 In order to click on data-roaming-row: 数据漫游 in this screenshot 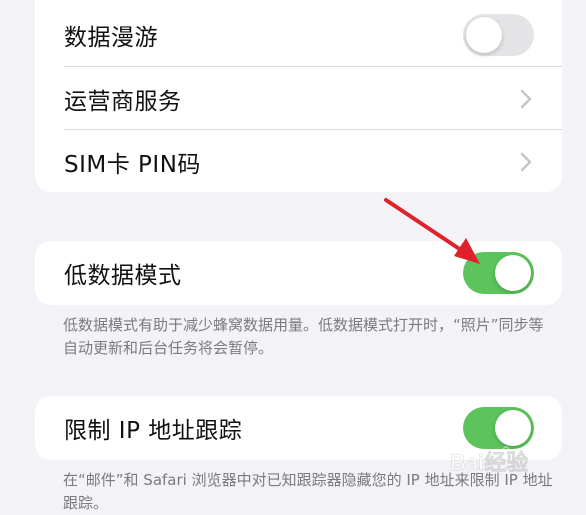, I will do `click(298, 35)`.